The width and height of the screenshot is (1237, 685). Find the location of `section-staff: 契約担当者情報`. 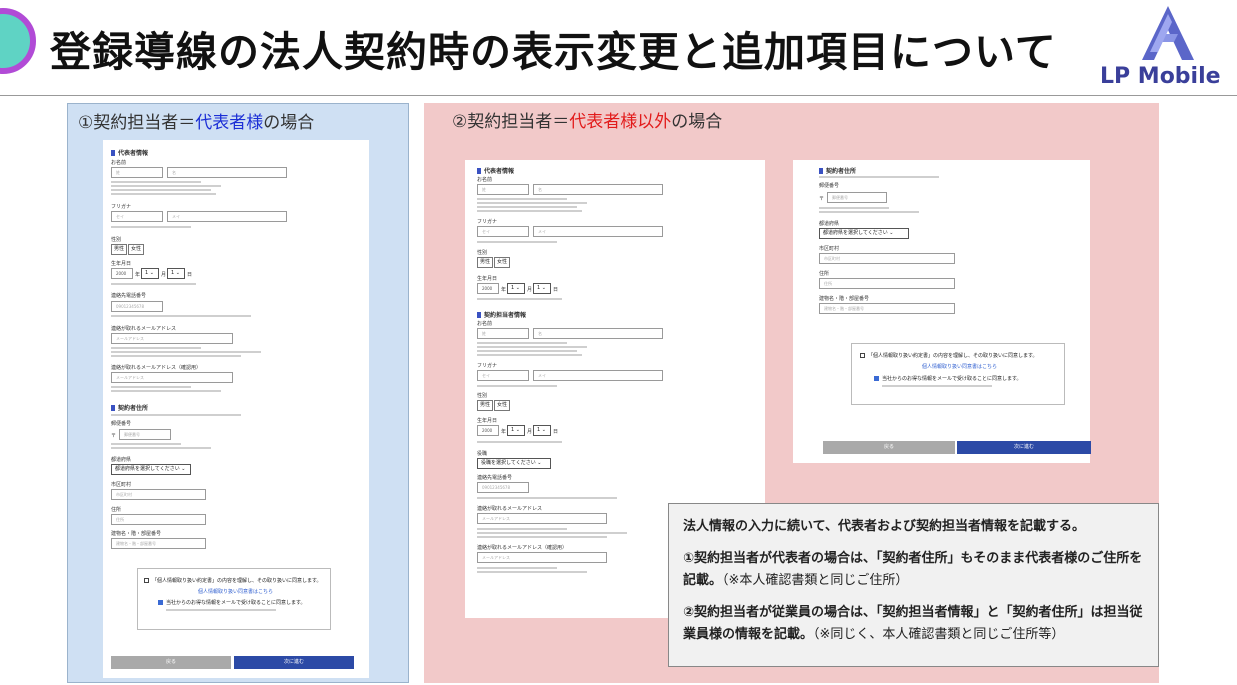

section-staff: 契約担当者情報 is located at coordinates (501, 314).